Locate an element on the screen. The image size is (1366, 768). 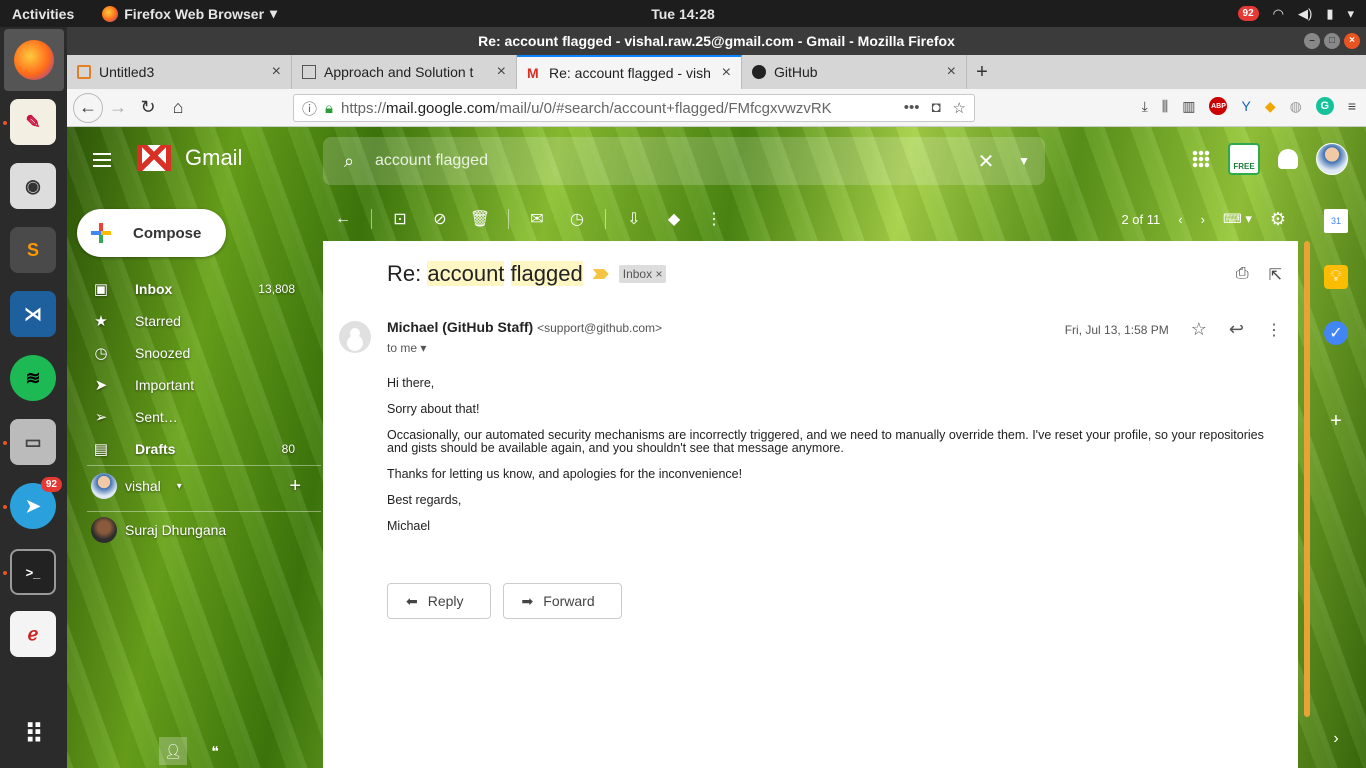
label-chip: Inbox × is located at coordinates (642, 274).